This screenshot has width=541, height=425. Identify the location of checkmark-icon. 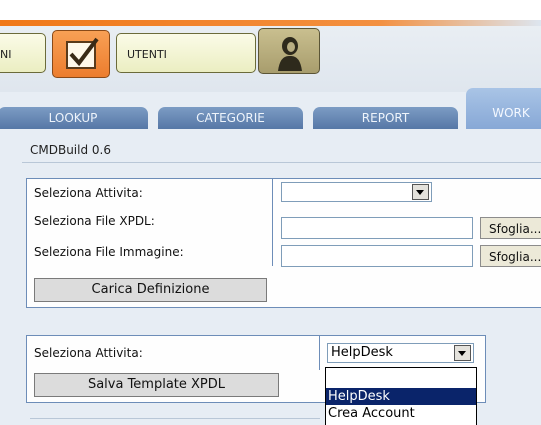
(82, 53).